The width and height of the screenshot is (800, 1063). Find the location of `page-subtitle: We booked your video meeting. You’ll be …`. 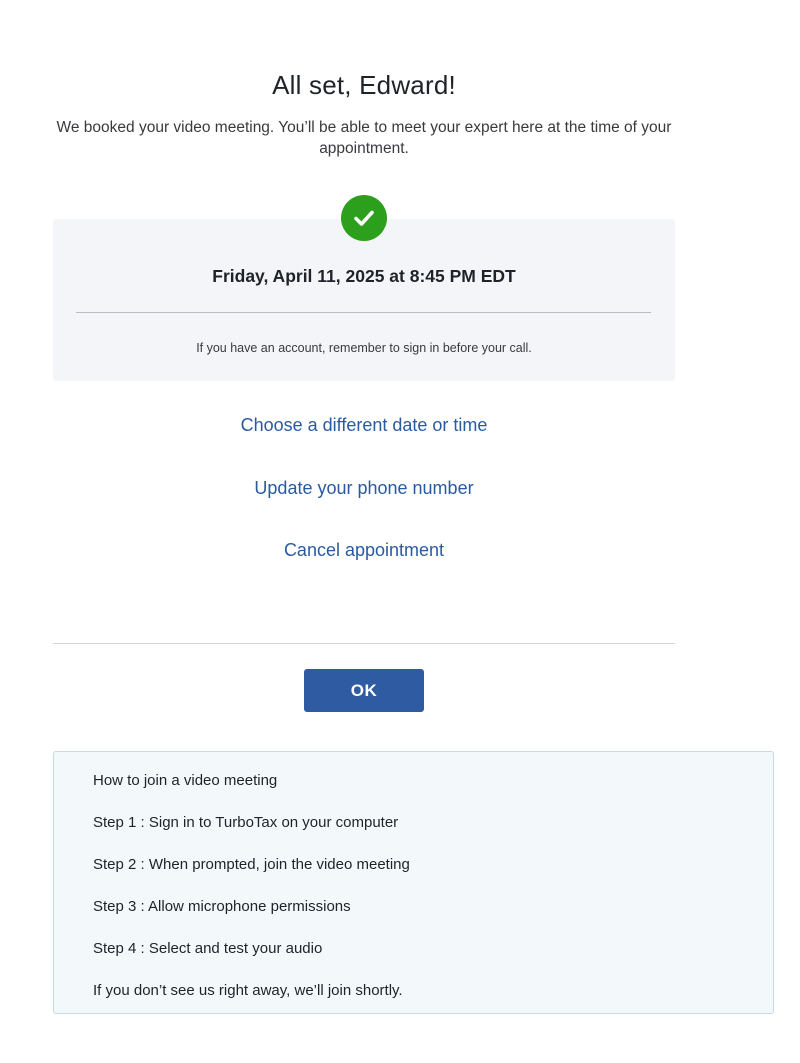

page-subtitle: We booked your video meeting. You’ll be … is located at coordinates (364, 138).